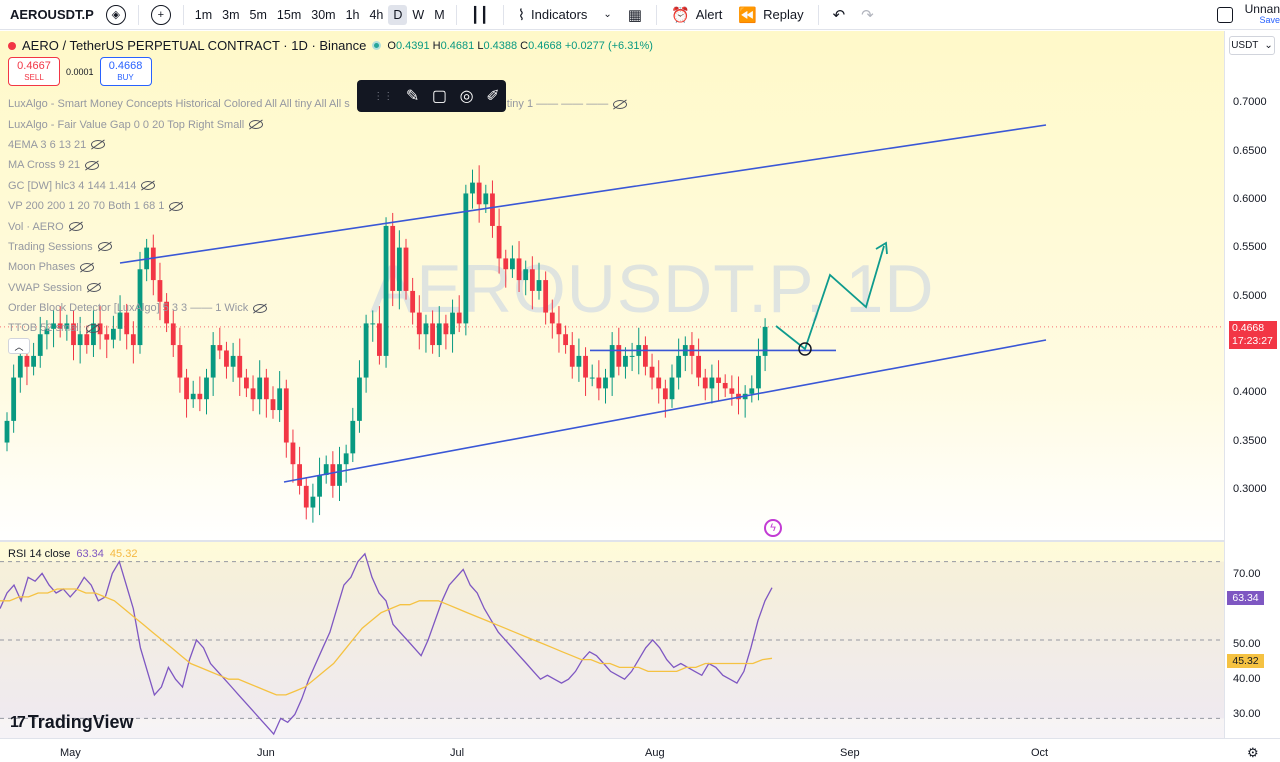 This screenshot has height=762, width=1280. What do you see at coordinates (125, 71) in the screenshot?
I see `buy-button: 0.4668 BUY` at bounding box center [125, 71].